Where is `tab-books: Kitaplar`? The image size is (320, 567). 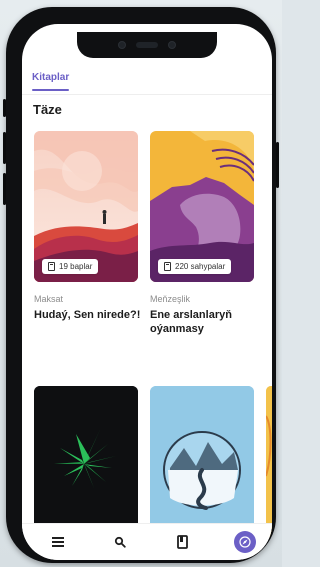
tab-books: Kitaplar is located at coordinates (50, 77).